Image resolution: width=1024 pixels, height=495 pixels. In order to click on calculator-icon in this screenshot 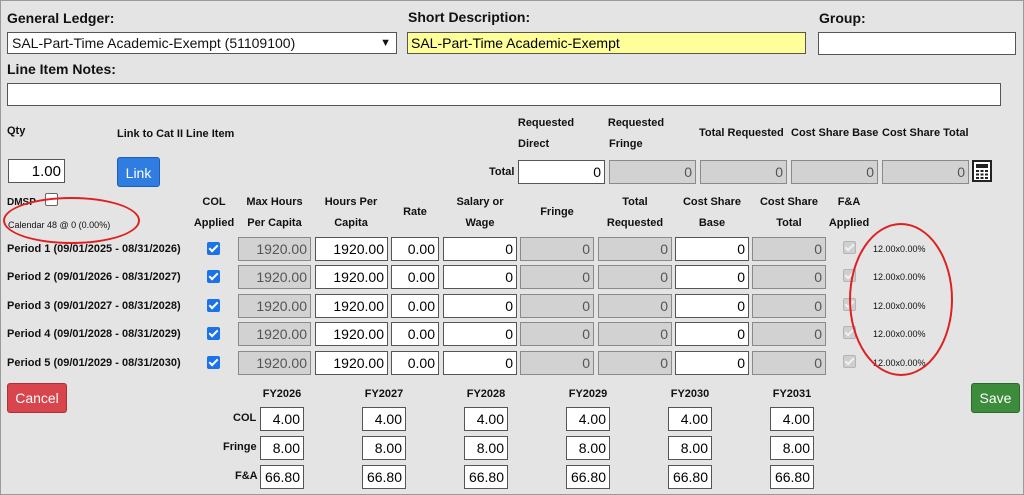, I will do `click(982, 171)`.